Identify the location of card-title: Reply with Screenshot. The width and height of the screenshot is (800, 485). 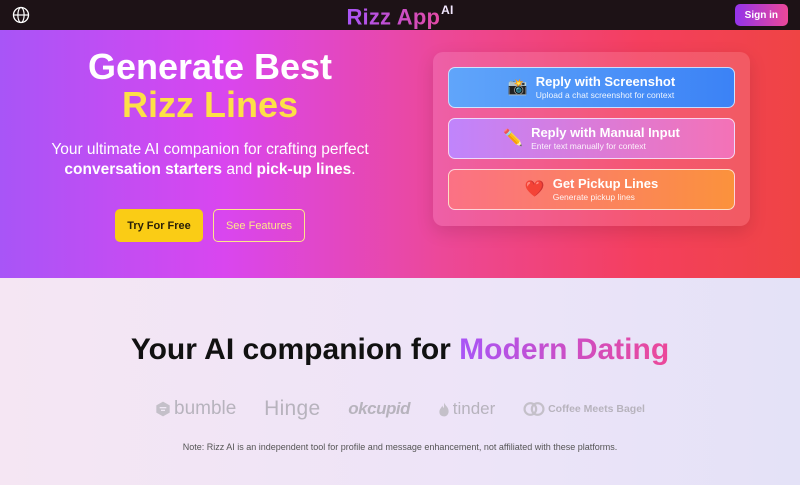
(605, 81).